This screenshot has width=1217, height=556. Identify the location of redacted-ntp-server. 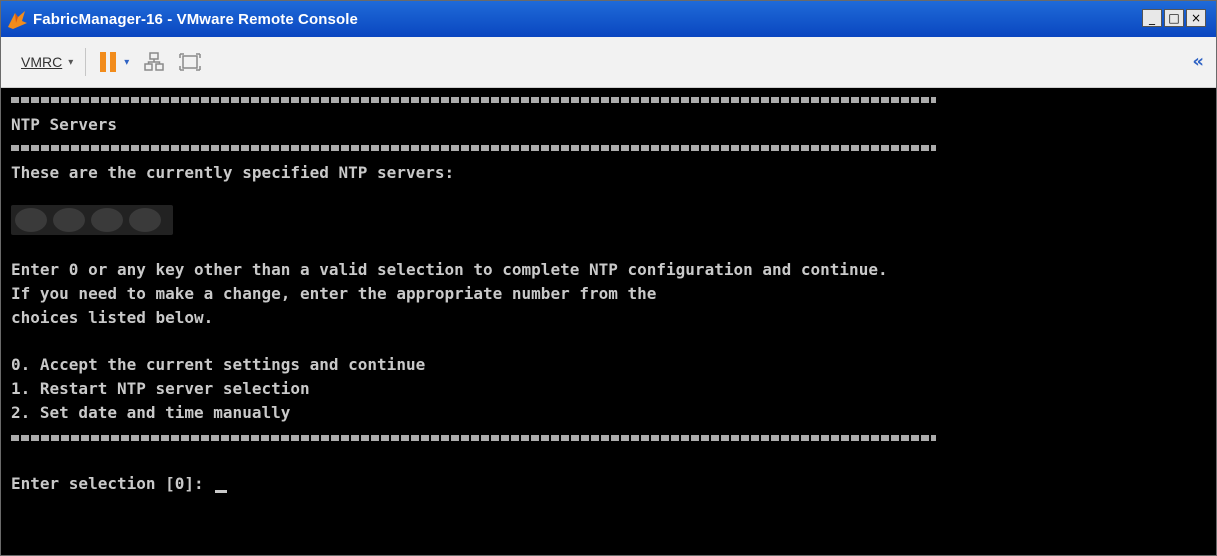
(92, 220).